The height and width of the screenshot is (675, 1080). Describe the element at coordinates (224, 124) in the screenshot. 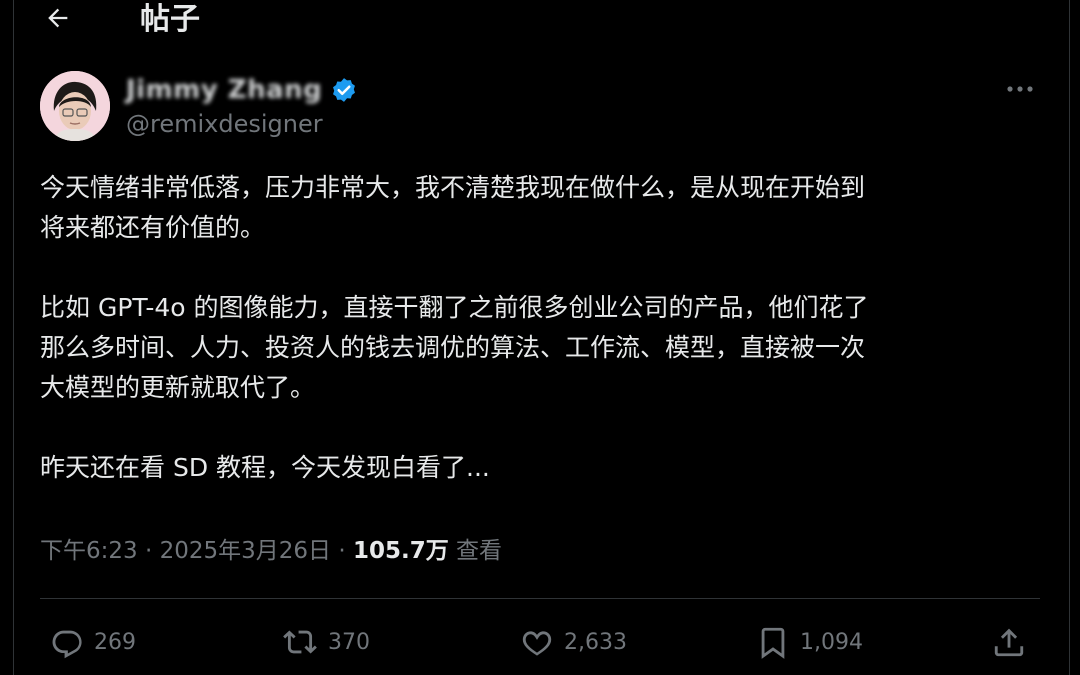

I see `author-handle: @remixdesigner` at that location.